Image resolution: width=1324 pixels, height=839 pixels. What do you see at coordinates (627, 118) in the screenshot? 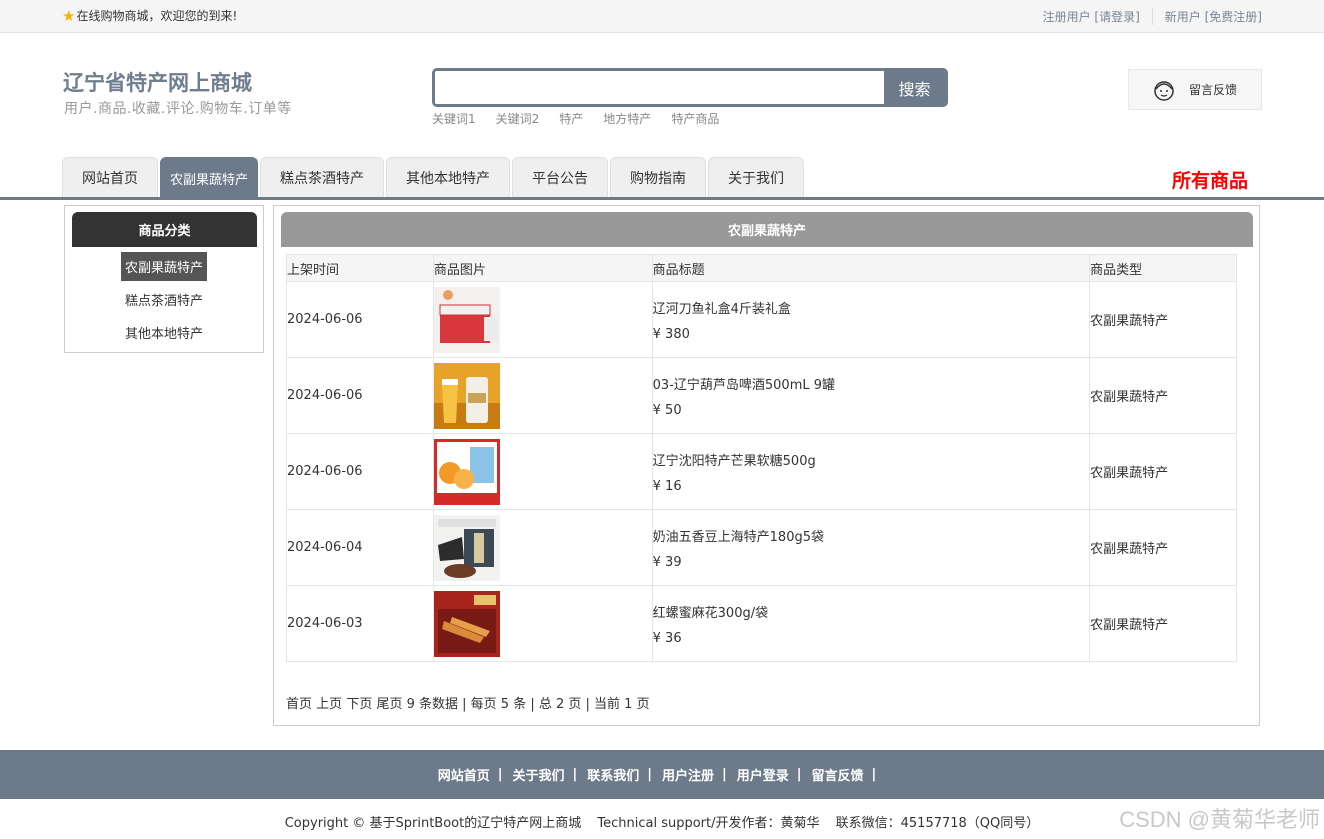
I see `keyword-link: 地方特产` at bounding box center [627, 118].